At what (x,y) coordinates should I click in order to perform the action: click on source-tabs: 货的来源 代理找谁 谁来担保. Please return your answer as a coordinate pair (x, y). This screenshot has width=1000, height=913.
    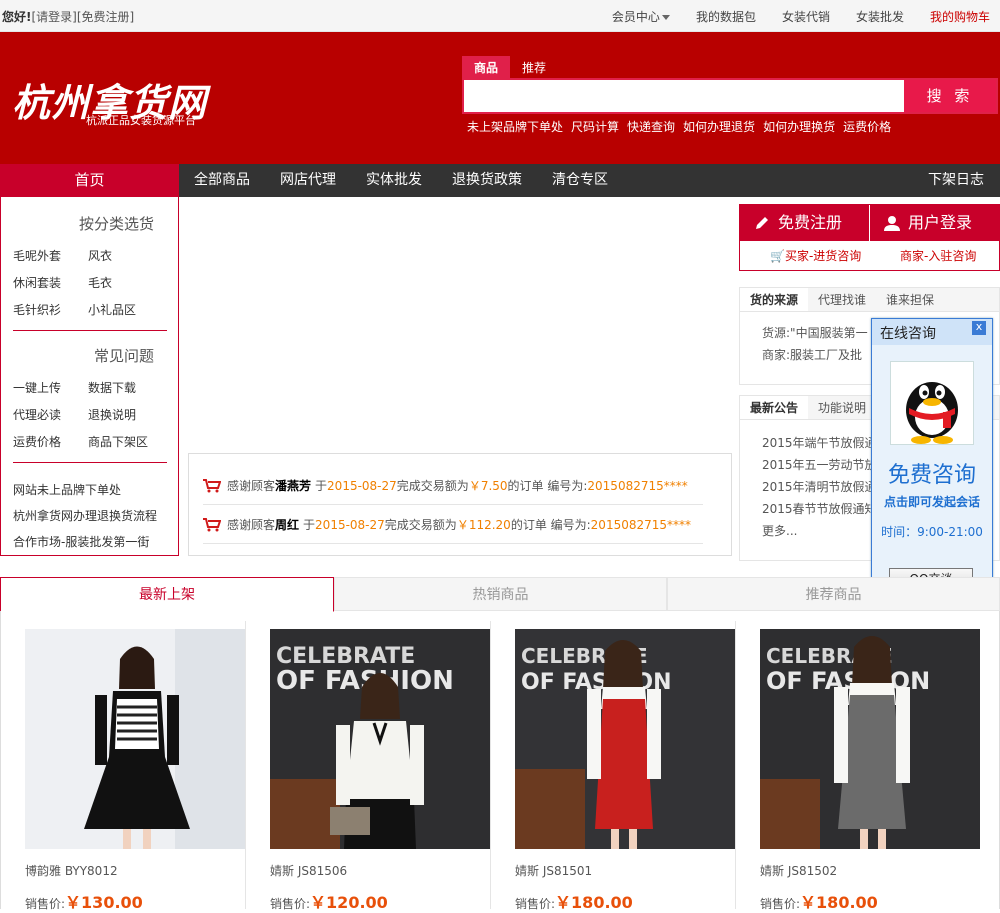
    Looking at the image, I should click on (869, 300).